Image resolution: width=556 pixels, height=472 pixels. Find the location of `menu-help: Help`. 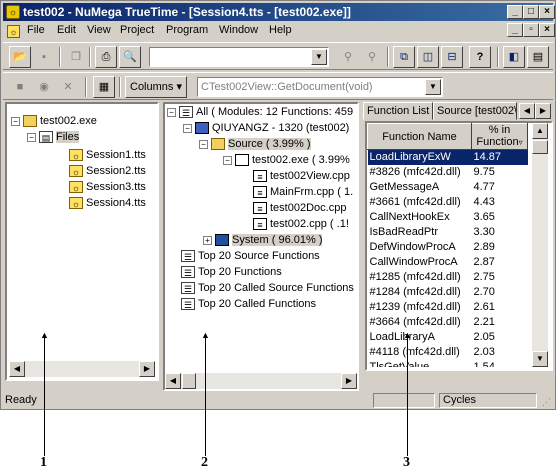

menu-help: Help is located at coordinates (280, 30).